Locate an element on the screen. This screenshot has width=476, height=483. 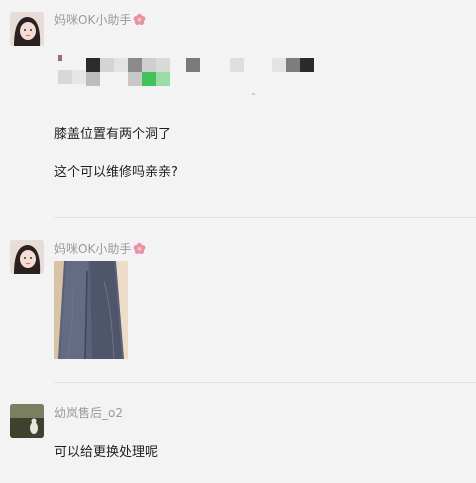
pixelated-image is located at coordinates (194, 75).